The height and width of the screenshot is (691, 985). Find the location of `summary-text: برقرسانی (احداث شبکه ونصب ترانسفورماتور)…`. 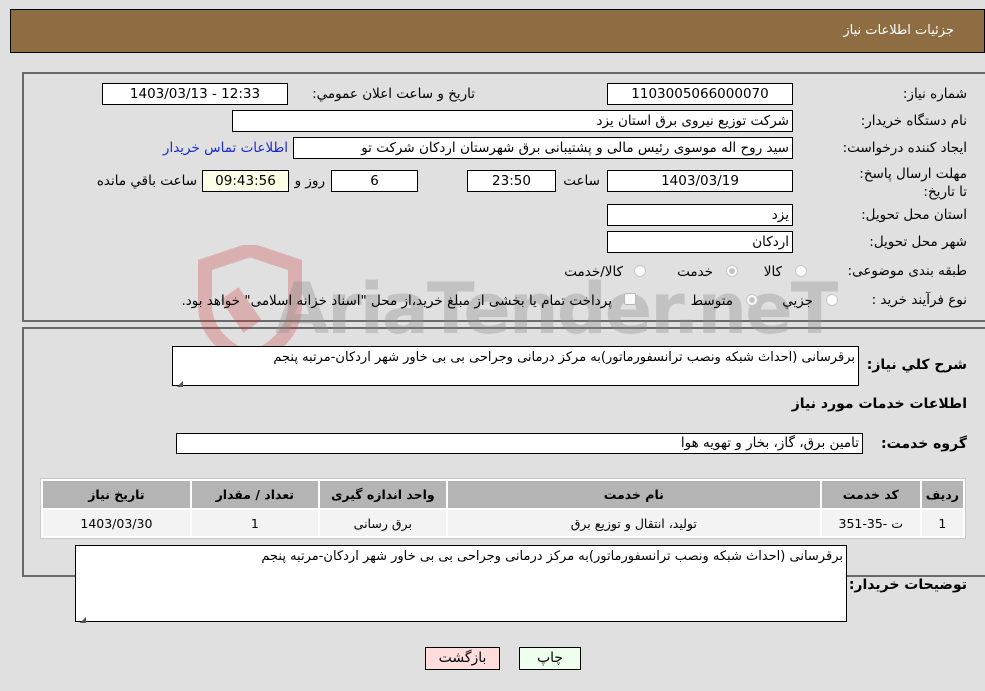

summary-text: برقرسانی (احداث شبکه ونصب ترانسفورماتور)… is located at coordinates (564, 357).